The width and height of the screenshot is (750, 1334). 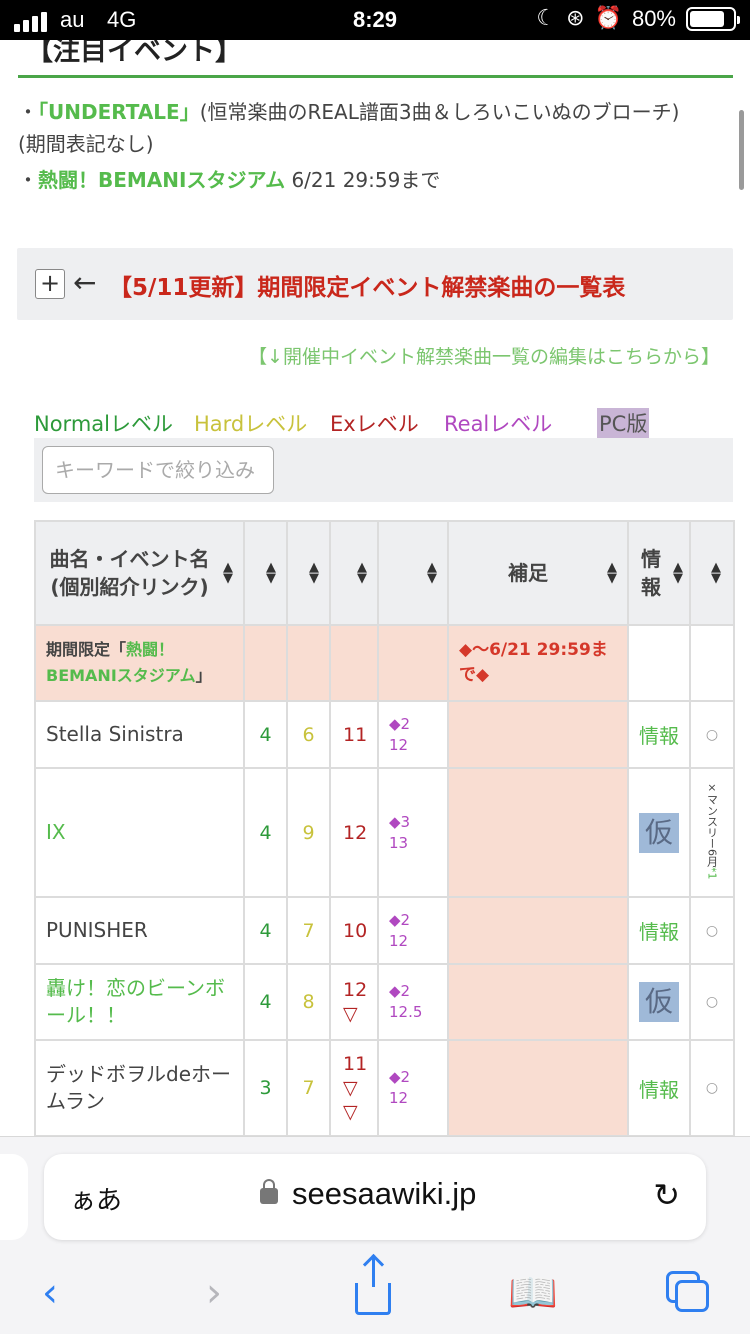 I want to click on header-pc: ▲ ▼, so click(x=712, y=573).